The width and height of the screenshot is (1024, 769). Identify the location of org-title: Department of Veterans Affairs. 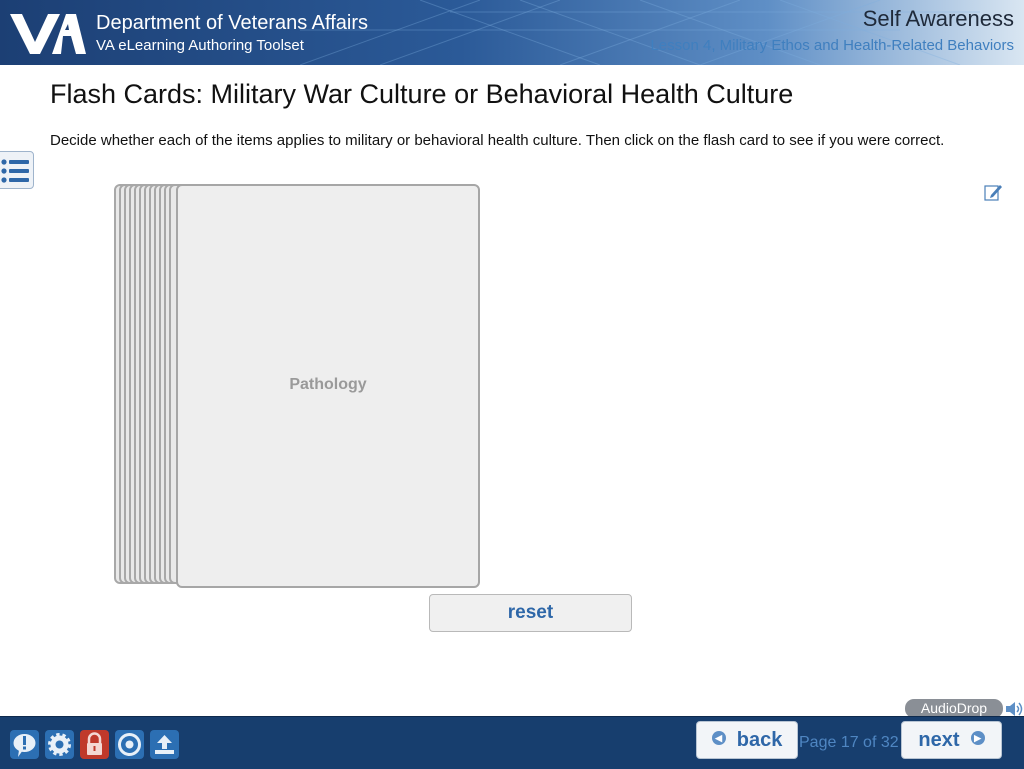
(232, 23).